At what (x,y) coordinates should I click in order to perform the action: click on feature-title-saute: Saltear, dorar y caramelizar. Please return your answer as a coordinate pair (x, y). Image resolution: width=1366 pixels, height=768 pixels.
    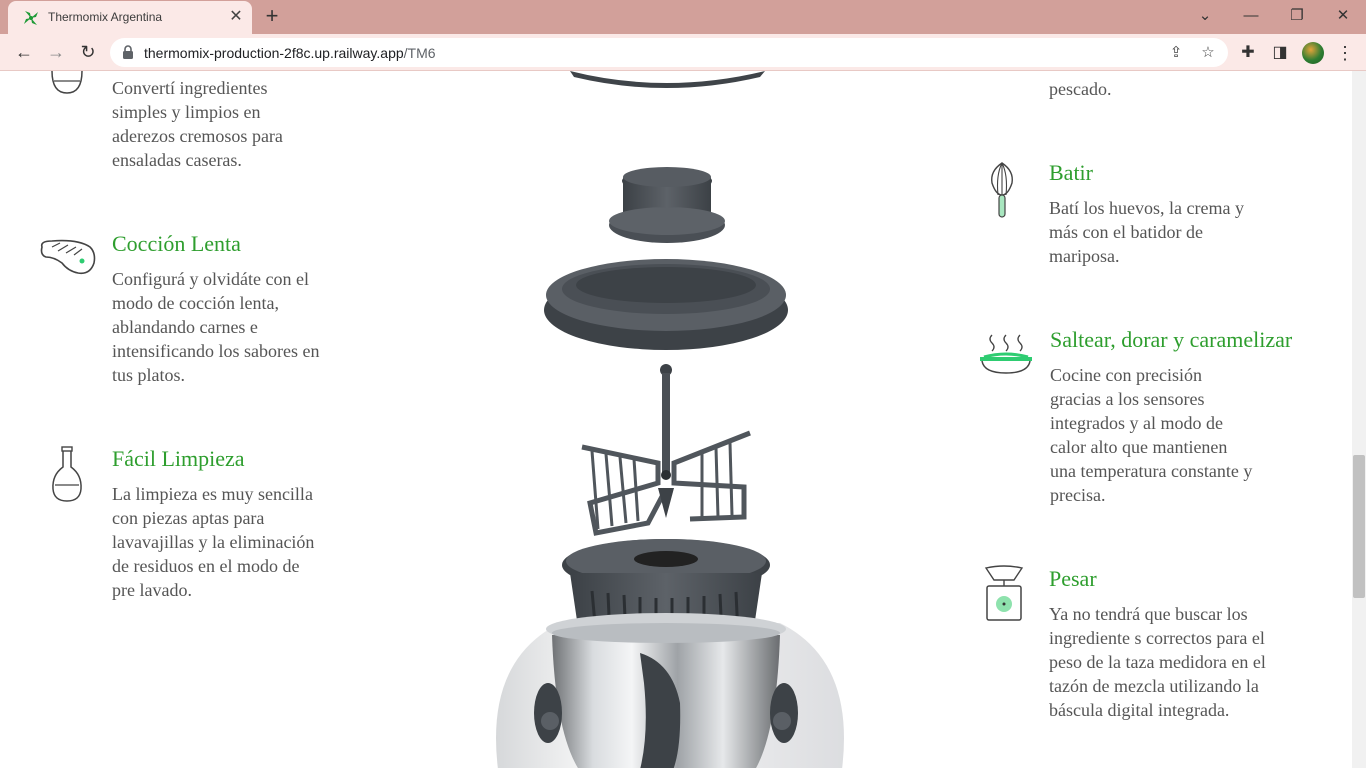
    Looking at the image, I should click on (1171, 339).